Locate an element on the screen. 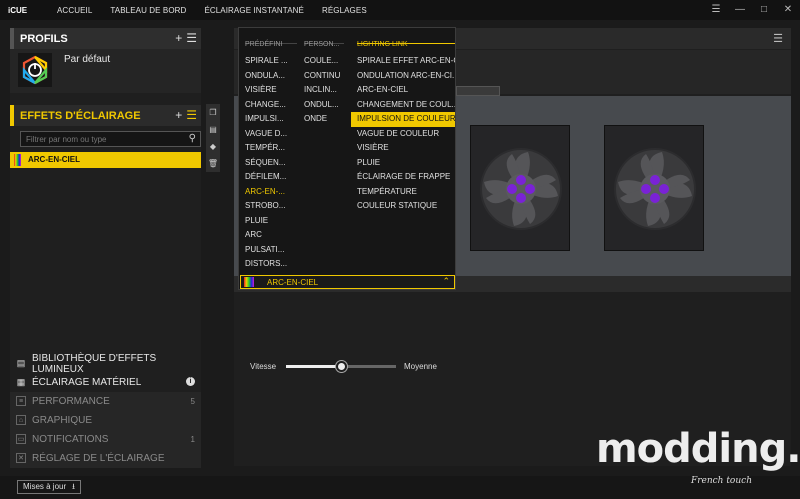 The height and width of the screenshot is (499, 800). add-effect-icon: + is located at coordinates (178, 115).